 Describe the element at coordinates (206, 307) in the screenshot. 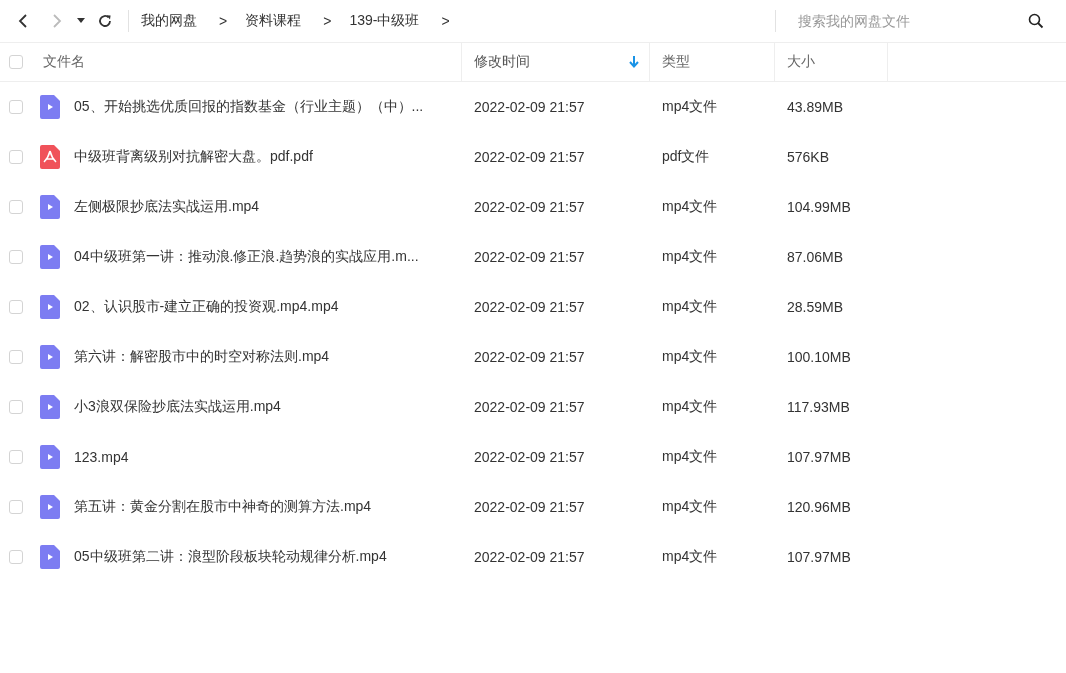

I see `file-name: 02、认识股市-建立正确的投资观.mp4.mp4` at that location.